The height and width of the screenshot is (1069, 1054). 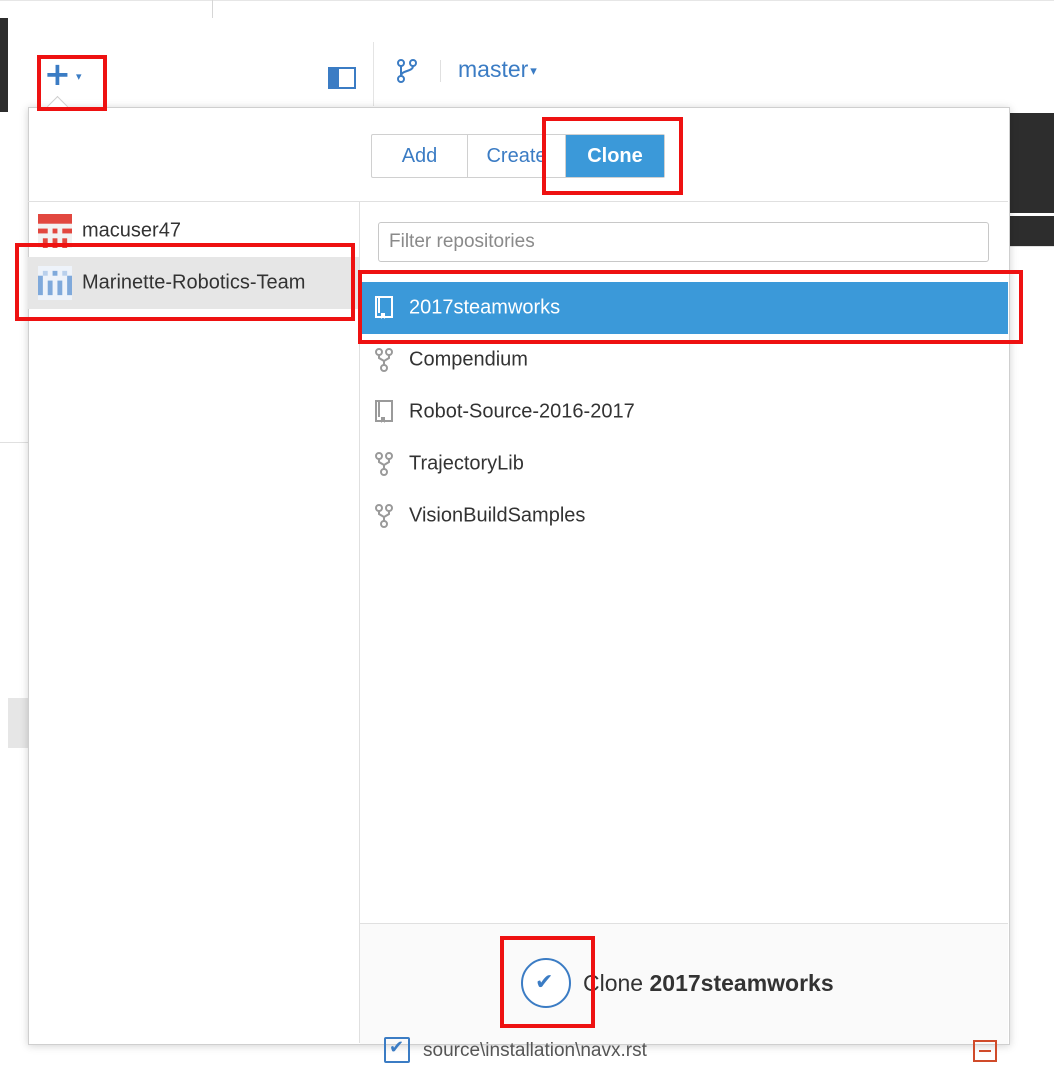 I want to click on clone-label: Clone 2017steamworks, so click(x=708, y=983).